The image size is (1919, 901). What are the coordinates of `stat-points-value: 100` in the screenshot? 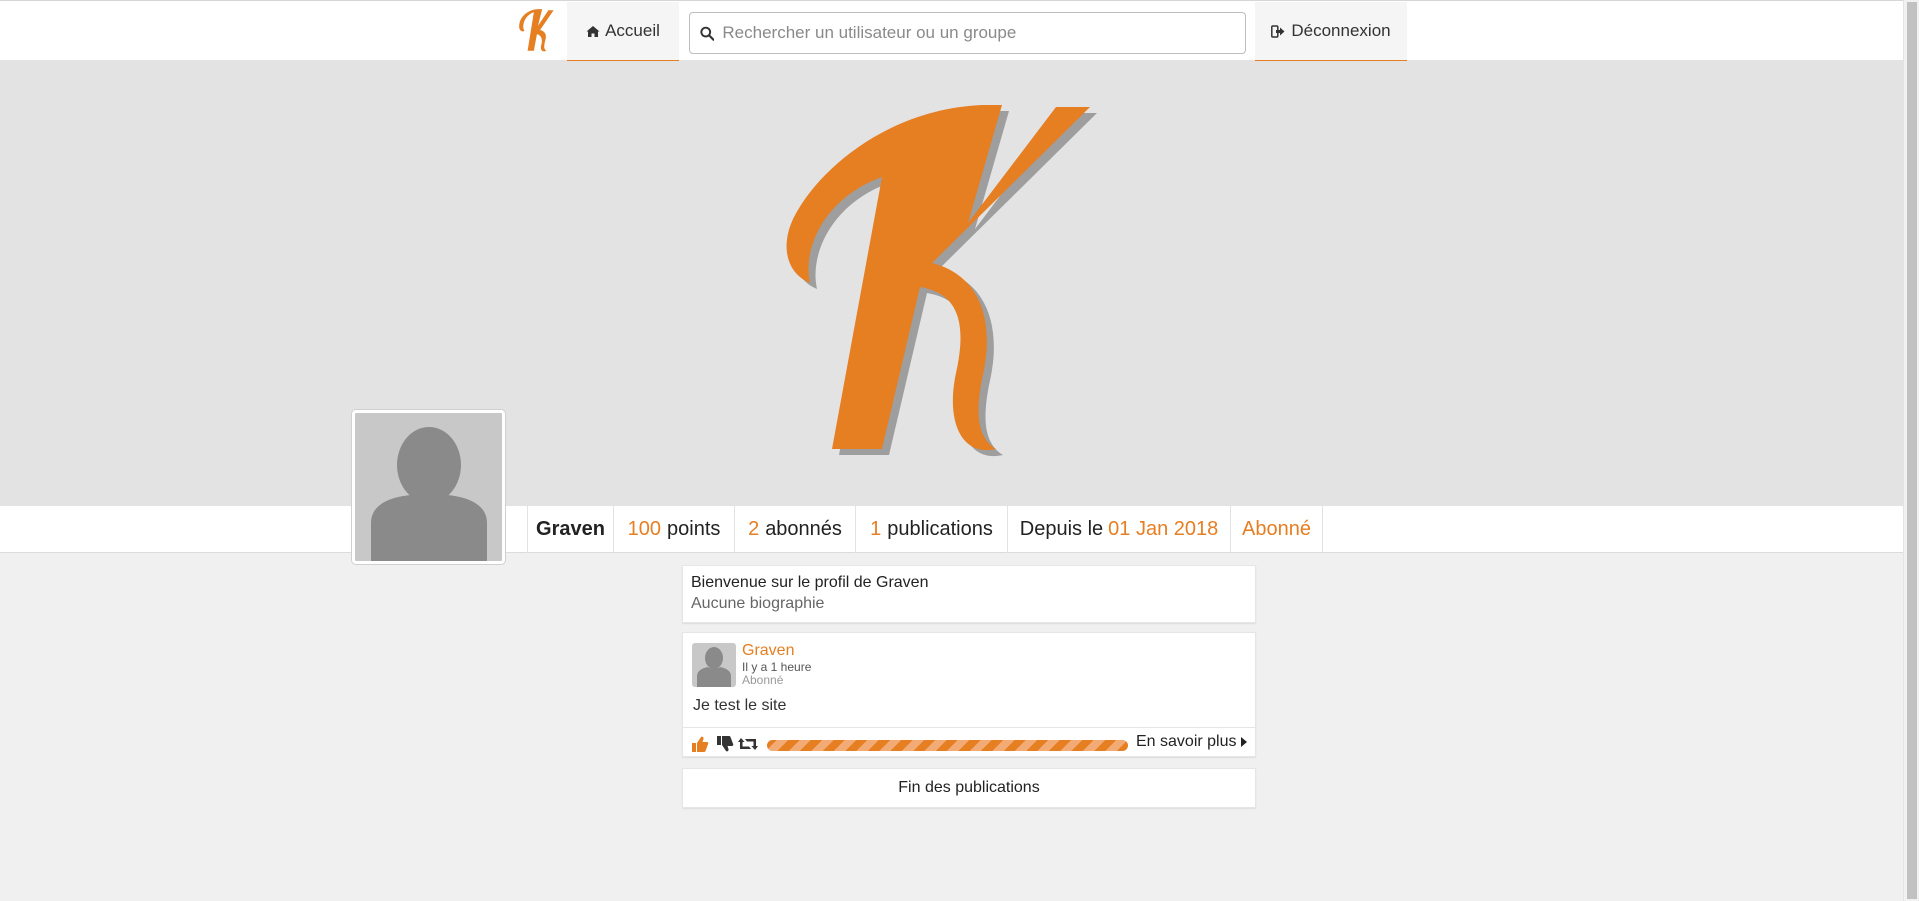 It's located at (644, 529).